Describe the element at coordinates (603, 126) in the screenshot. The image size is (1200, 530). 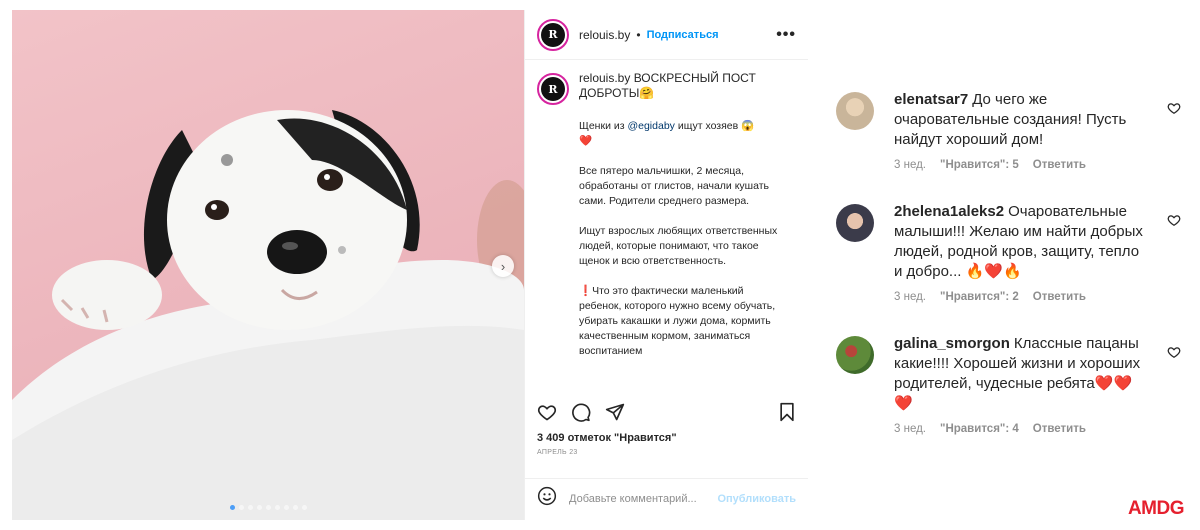
I see `caption-text: Щенки из` at that location.